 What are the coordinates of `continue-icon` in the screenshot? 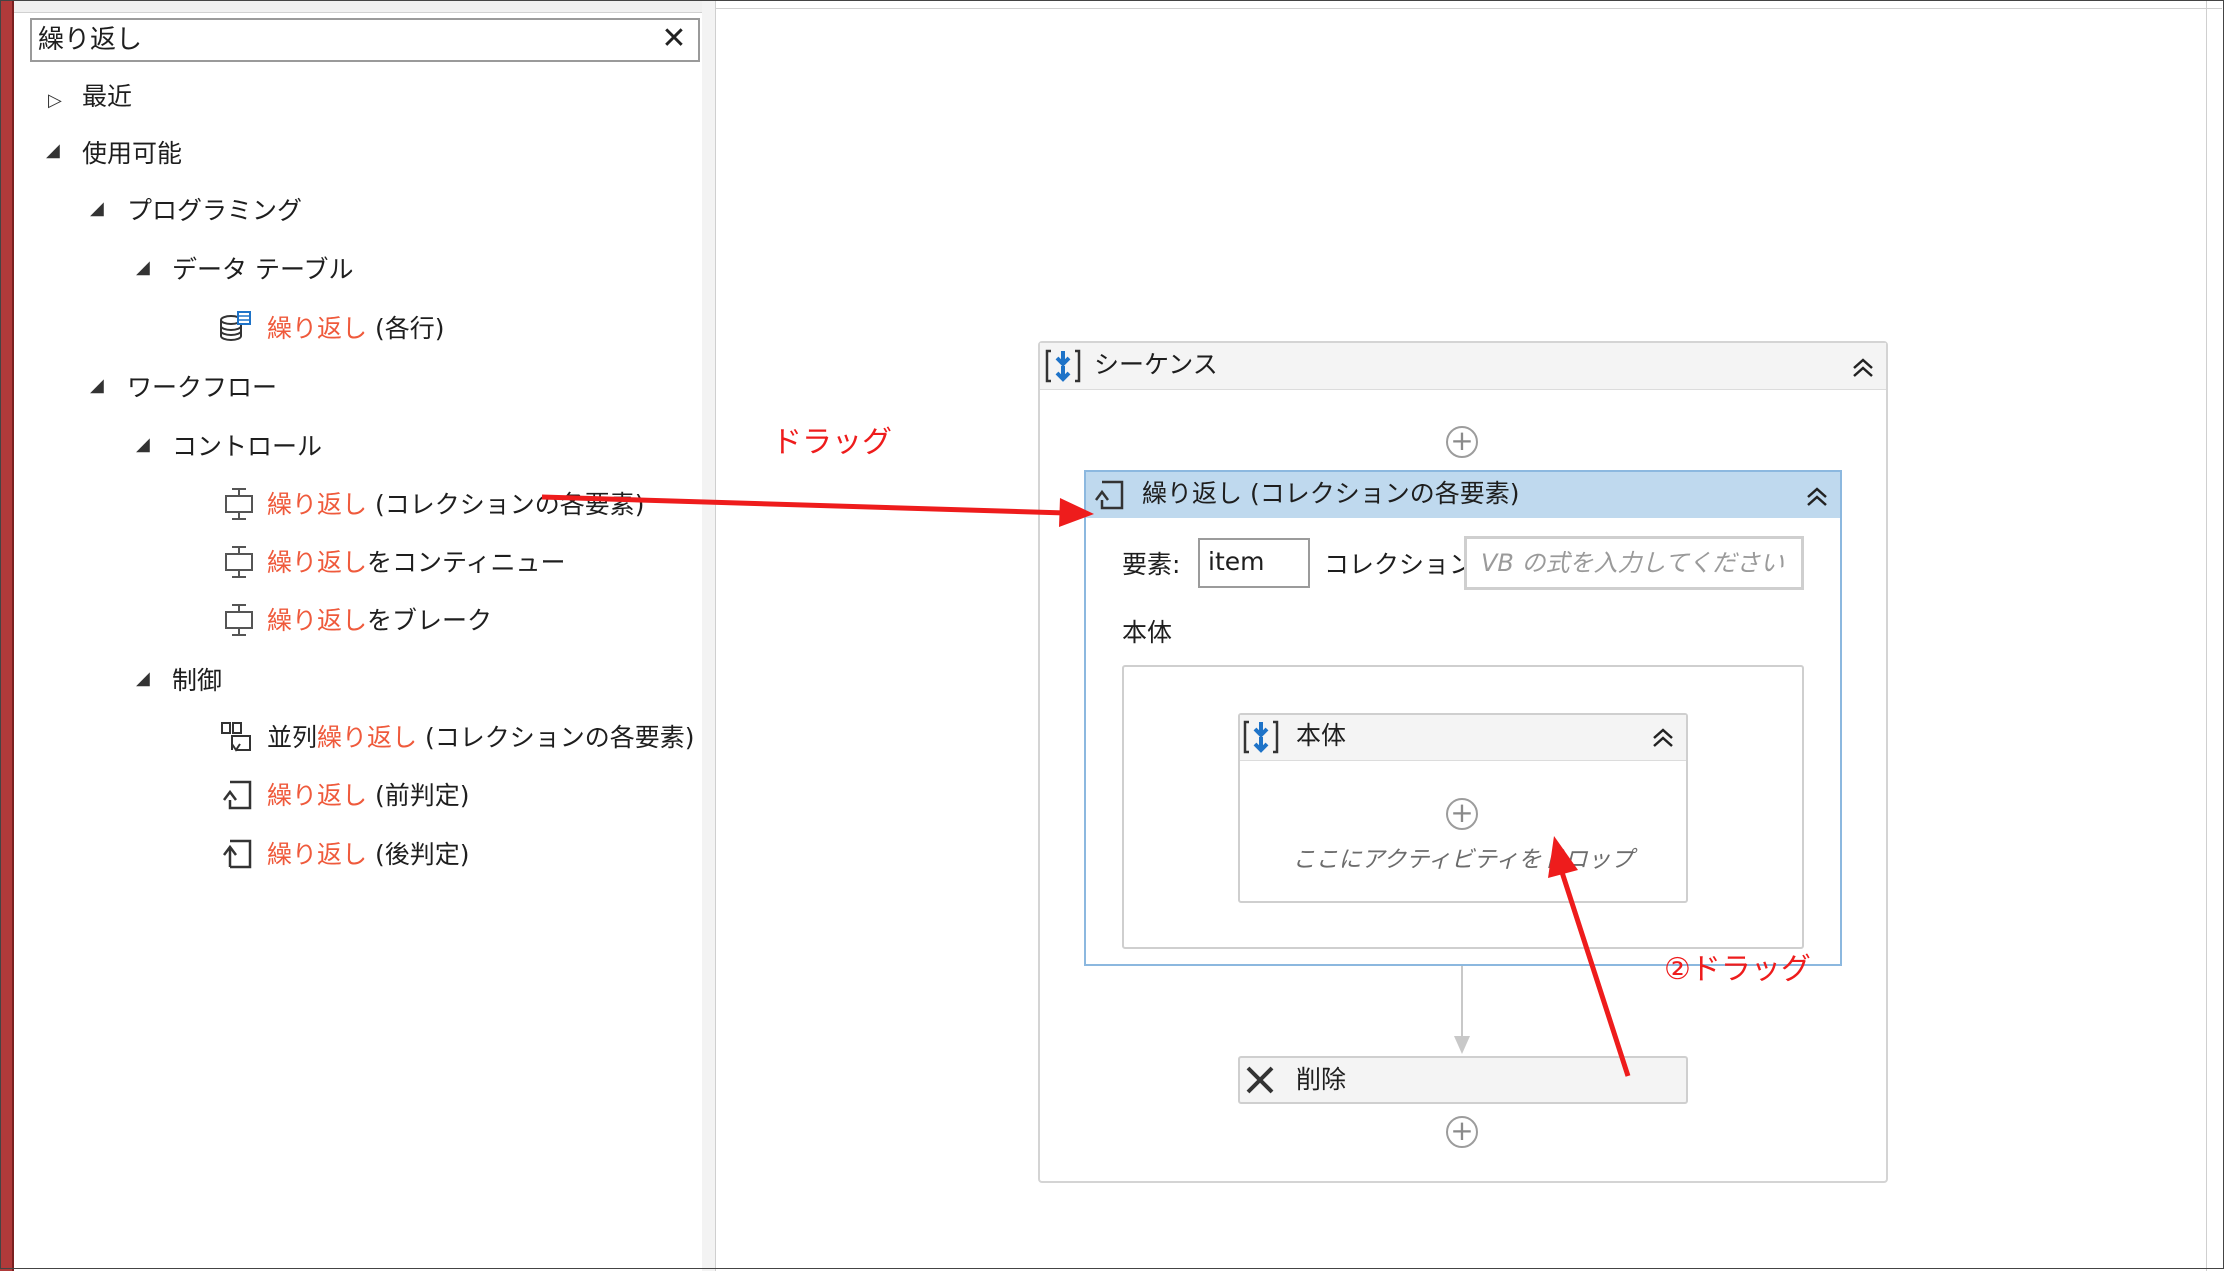 It's located at (239, 562).